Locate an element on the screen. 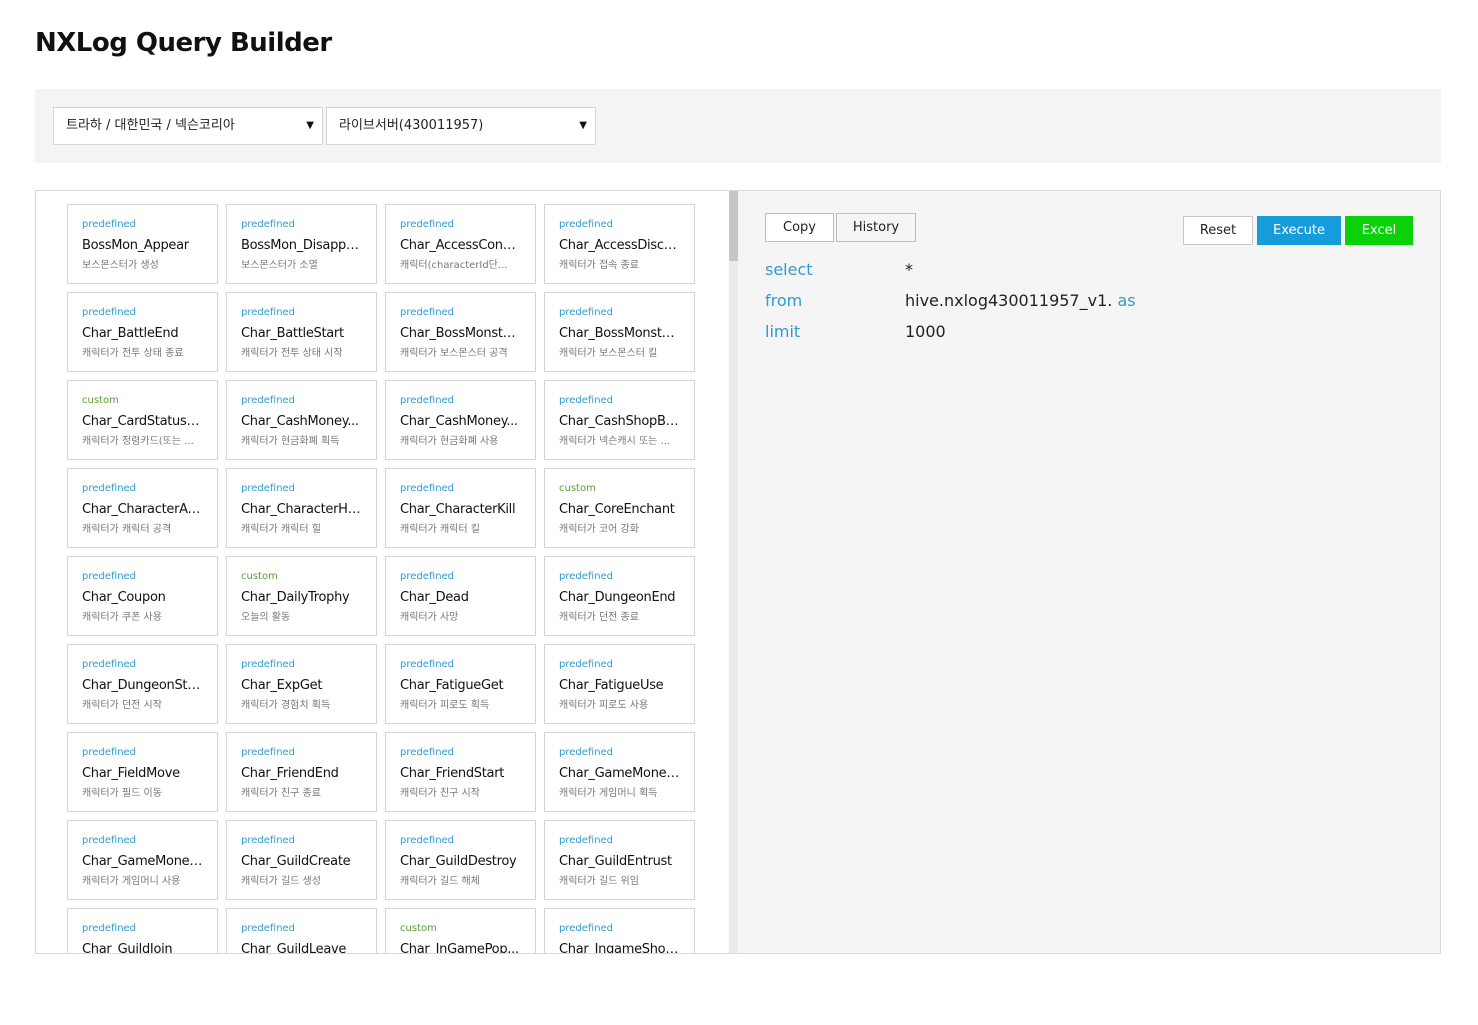  event-description: 캐릭터가 길드 생성 is located at coordinates (281, 881).